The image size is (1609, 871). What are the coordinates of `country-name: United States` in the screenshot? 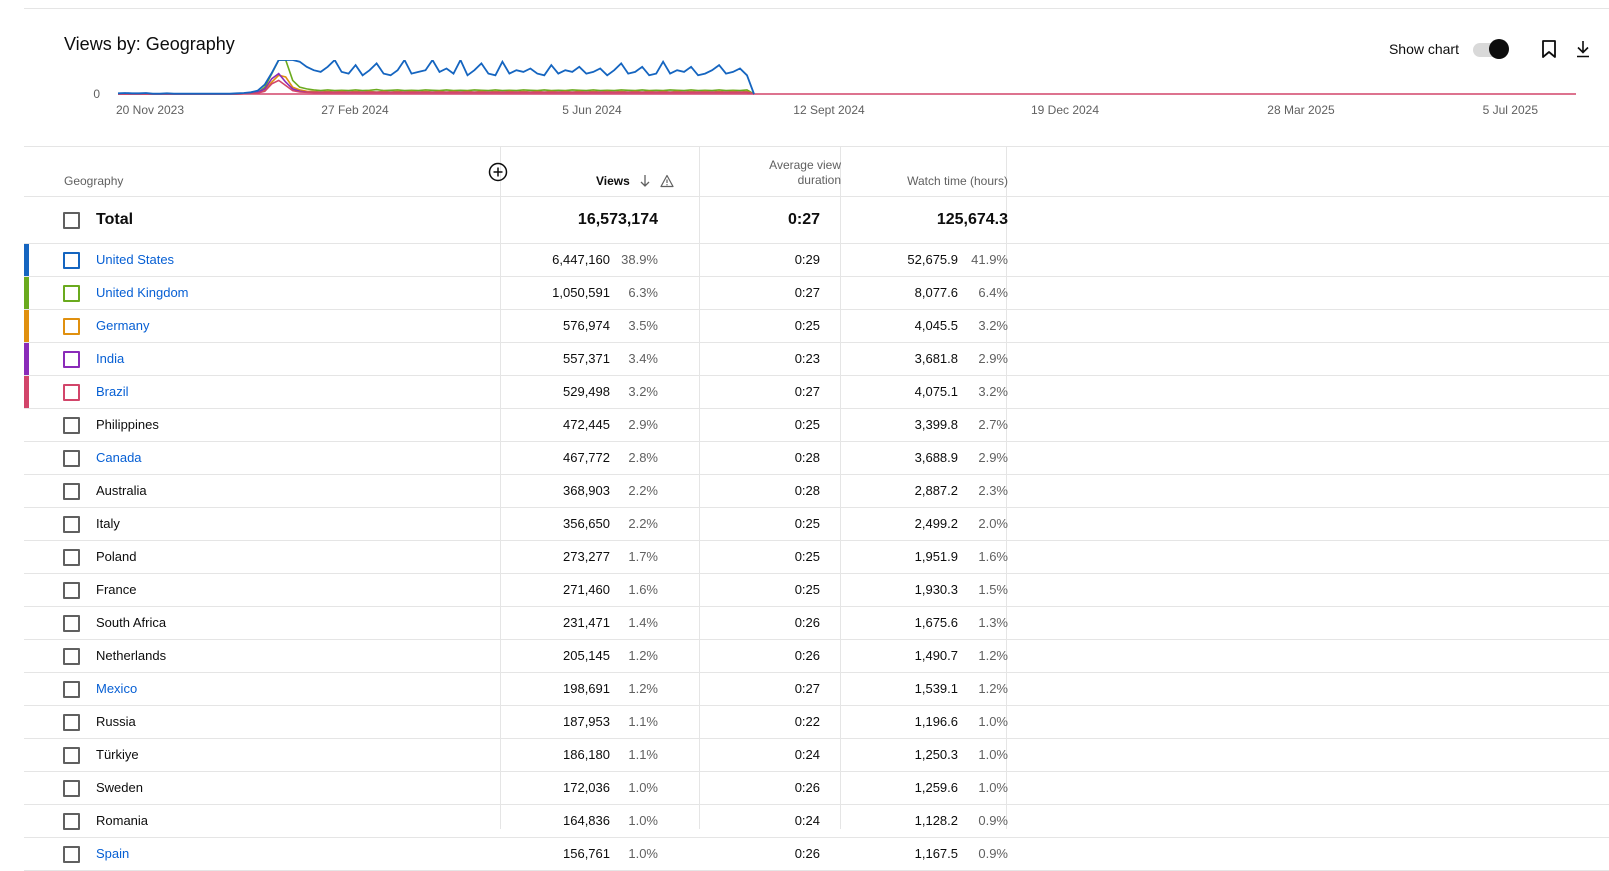 It's located at (135, 259).